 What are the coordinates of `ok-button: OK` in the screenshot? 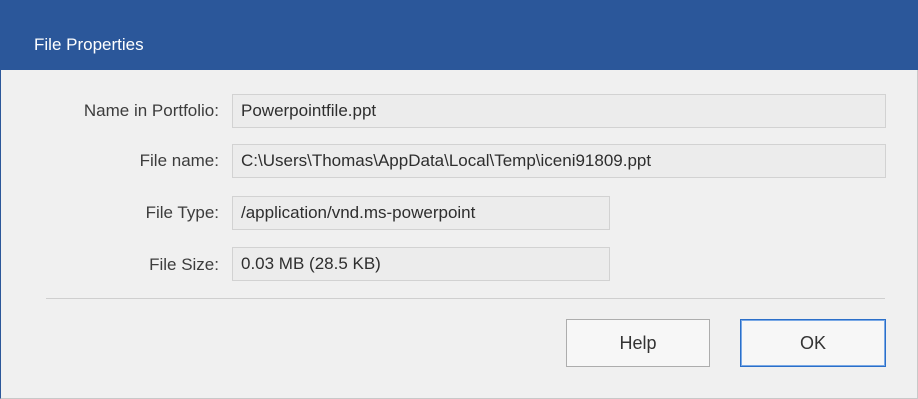 It's located at (813, 343).